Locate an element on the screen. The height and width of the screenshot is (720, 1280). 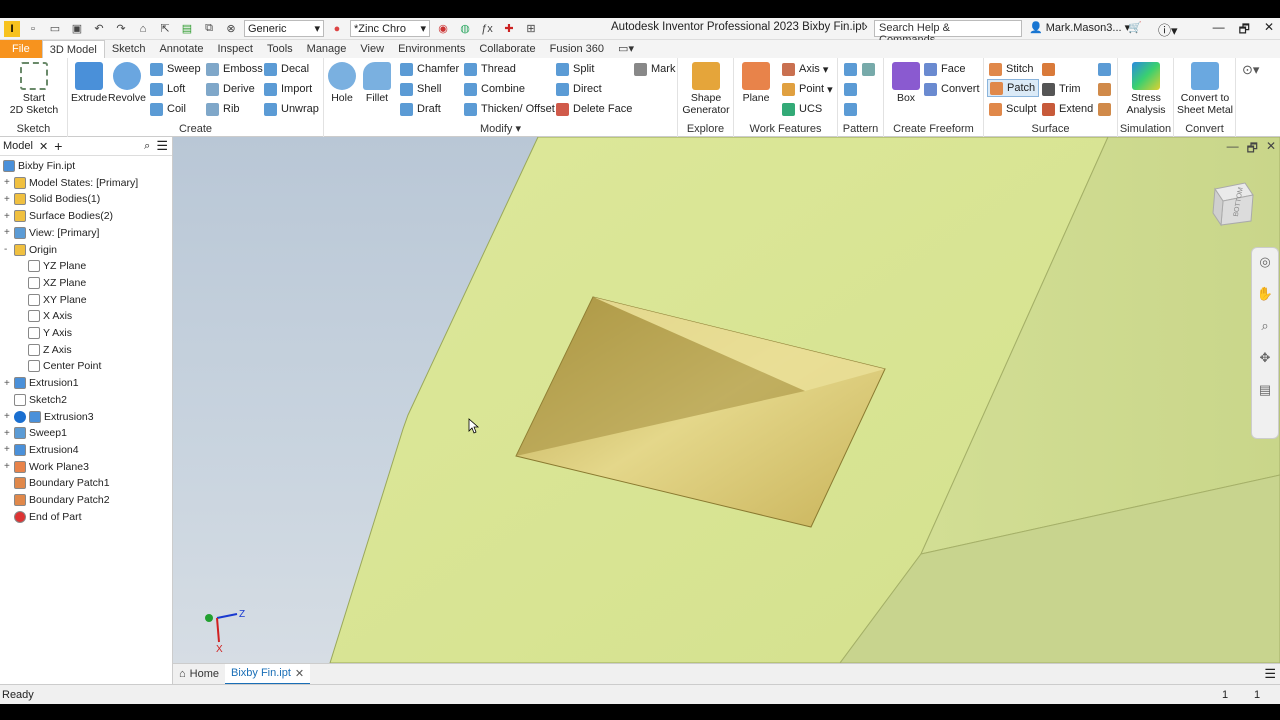
shell-button: Shell is located at coordinates (420, 89).